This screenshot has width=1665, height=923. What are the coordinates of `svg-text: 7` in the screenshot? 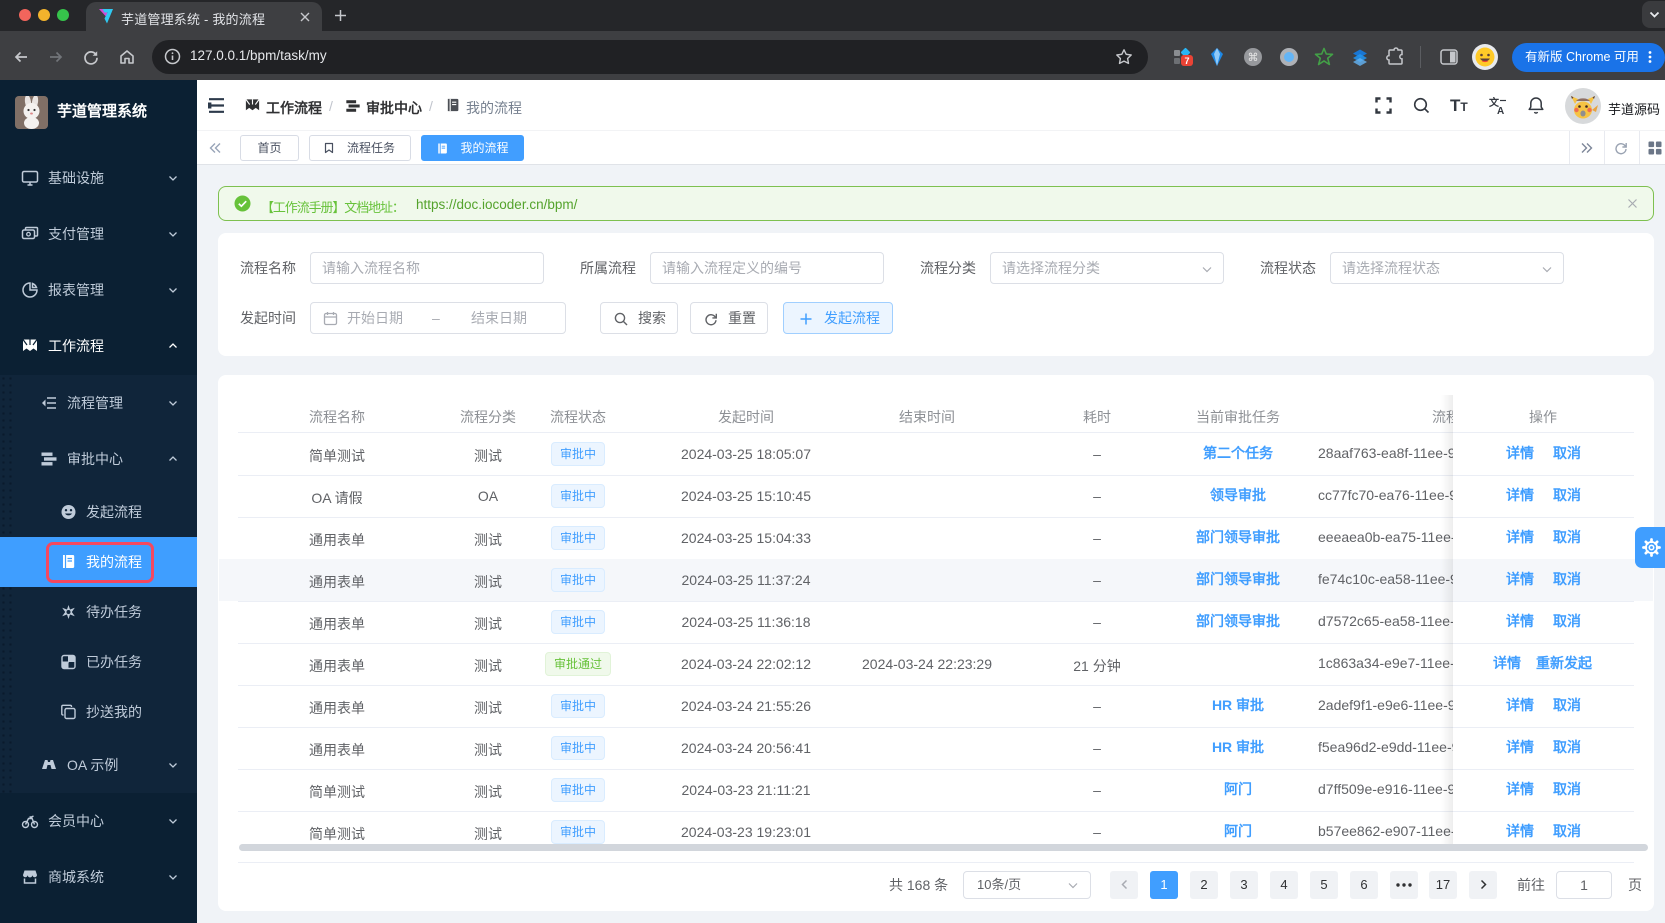 It's located at (1186, 61).